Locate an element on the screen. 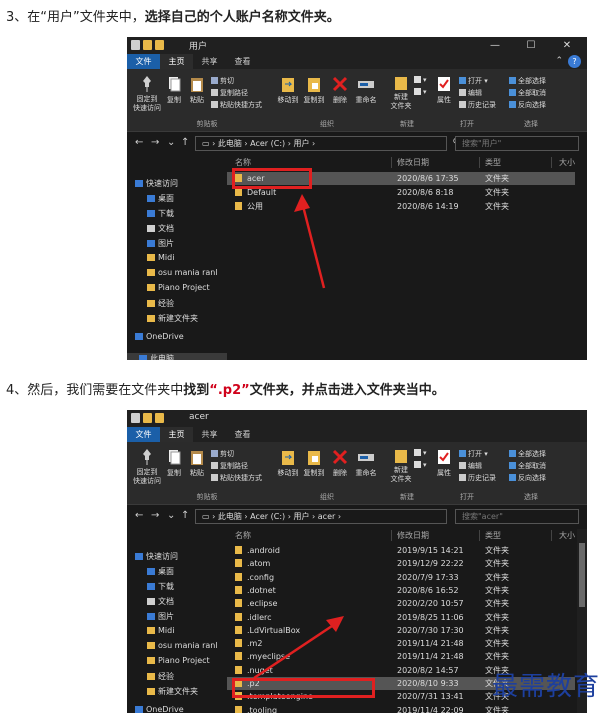  address-bar: ▭ › 此电脑 › Acer (C:) › 用户 › acer › is located at coordinates (321, 516).